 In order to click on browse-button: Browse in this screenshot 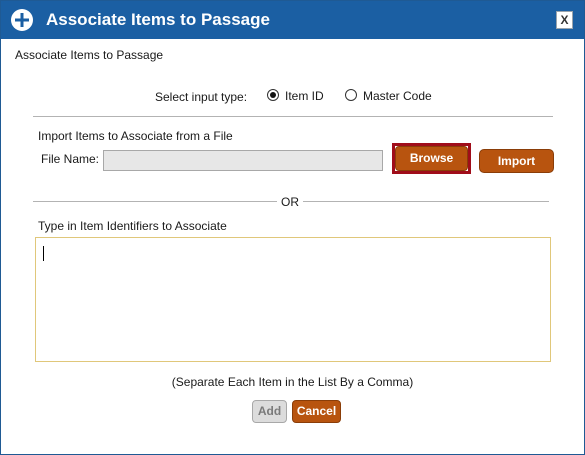, I will do `click(431, 158)`.